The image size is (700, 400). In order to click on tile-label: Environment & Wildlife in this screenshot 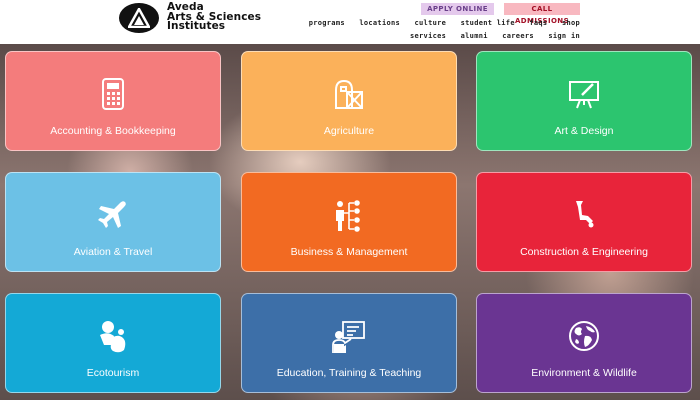, I will do `click(584, 373)`.